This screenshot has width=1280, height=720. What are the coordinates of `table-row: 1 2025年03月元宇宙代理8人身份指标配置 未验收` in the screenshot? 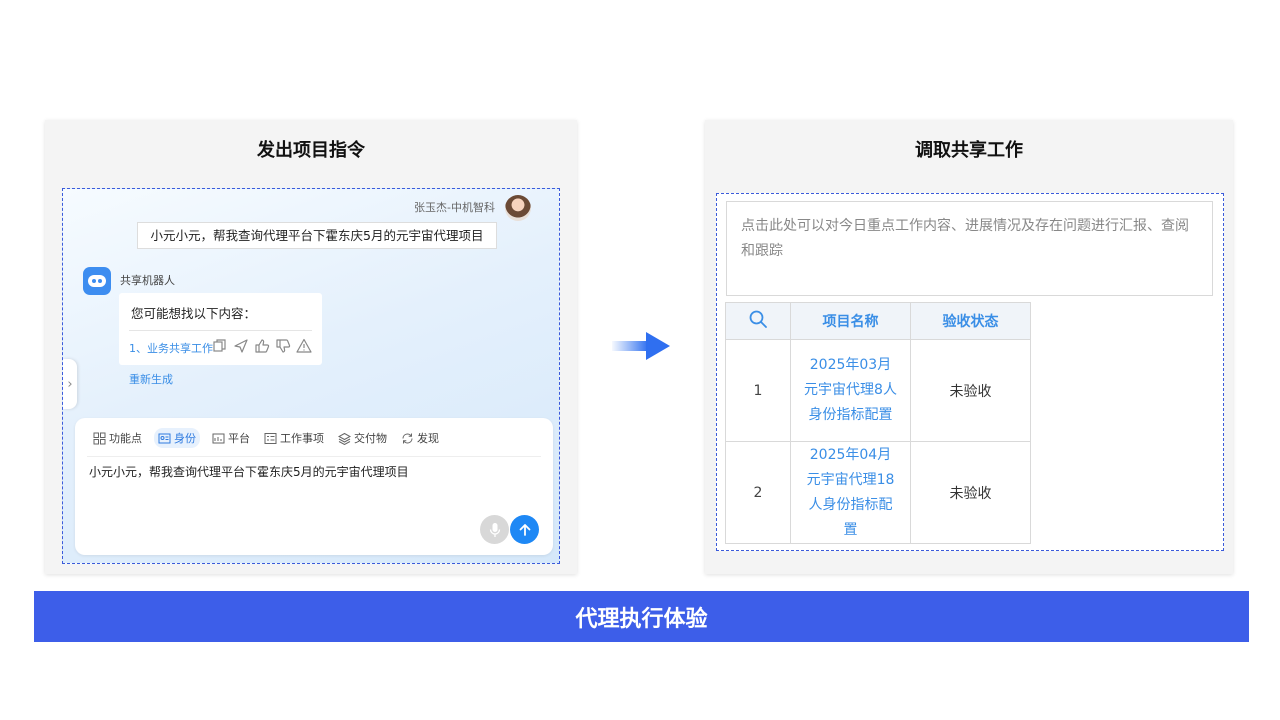 It's located at (878, 390).